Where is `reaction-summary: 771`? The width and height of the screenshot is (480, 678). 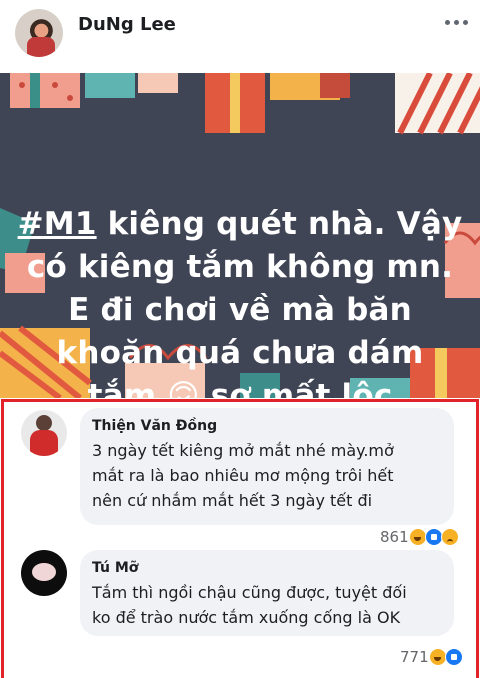
reaction-summary: 771 is located at coordinates (431, 657).